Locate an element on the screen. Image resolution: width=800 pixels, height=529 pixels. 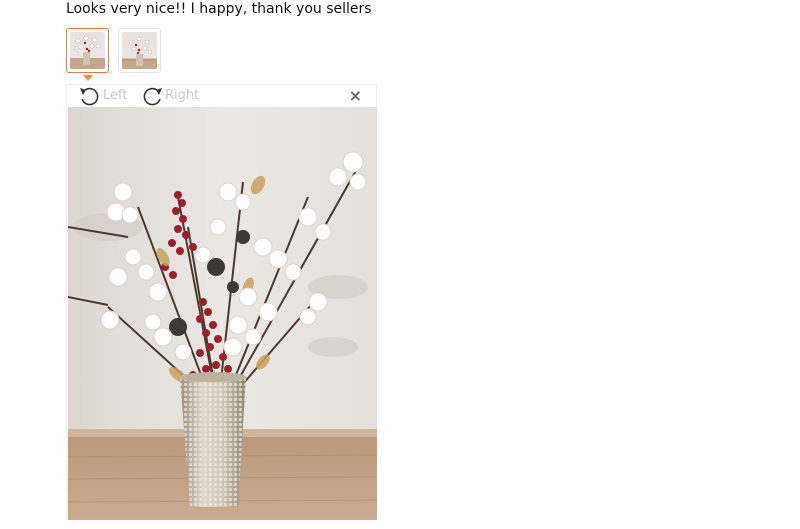
close-icon: × is located at coordinates (355, 96).